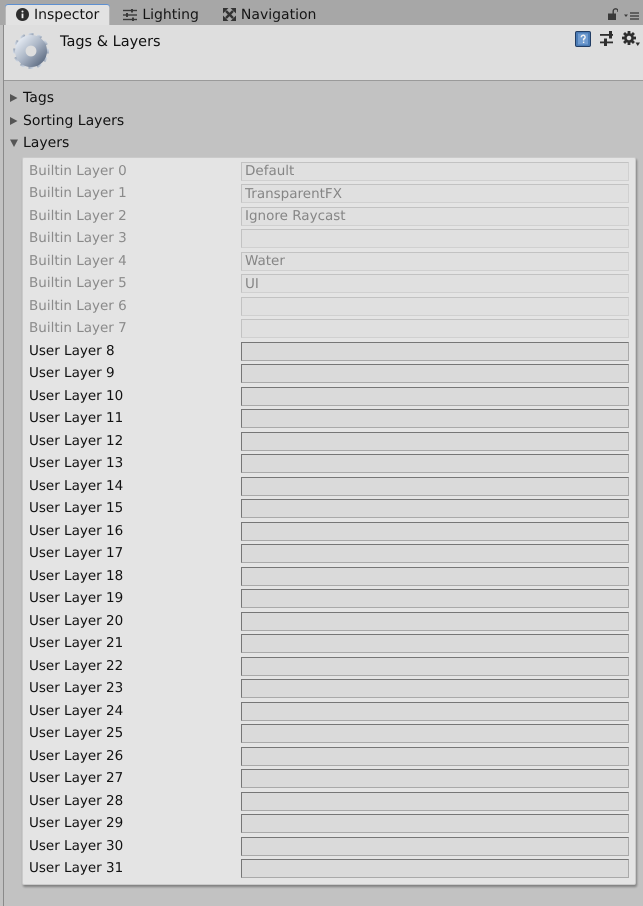 This screenshot has width=643, height=906. What do you see at coordinates (583, 39) in the screenshot?
I see `help-icon` at bounding box center [583, 39].